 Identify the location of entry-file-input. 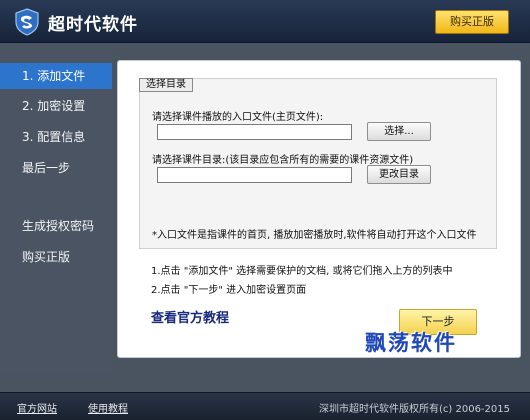
(254, 132).